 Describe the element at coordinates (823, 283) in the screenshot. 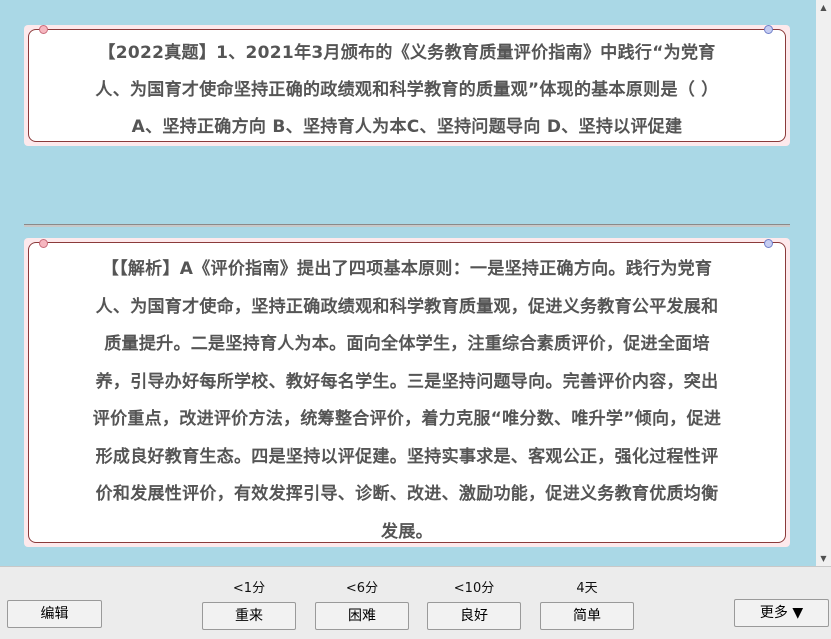

I see `vertical-scrollbar: ▲ ▼` at that location.